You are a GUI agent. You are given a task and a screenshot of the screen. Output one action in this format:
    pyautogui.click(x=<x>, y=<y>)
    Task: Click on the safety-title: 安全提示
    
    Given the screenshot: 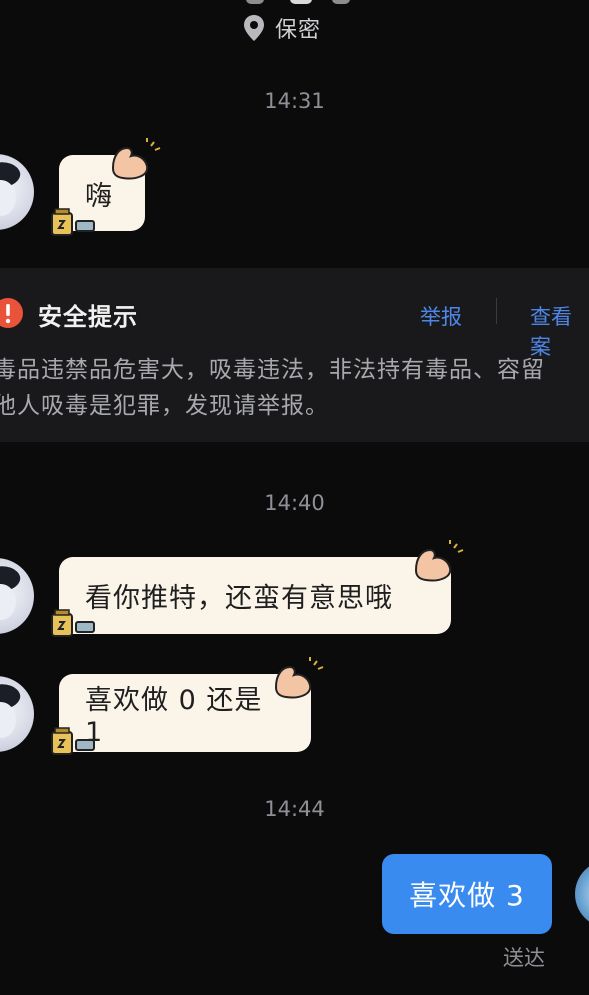 What is the action you would take?
    pyautogui.click(x=88, y=317)
    